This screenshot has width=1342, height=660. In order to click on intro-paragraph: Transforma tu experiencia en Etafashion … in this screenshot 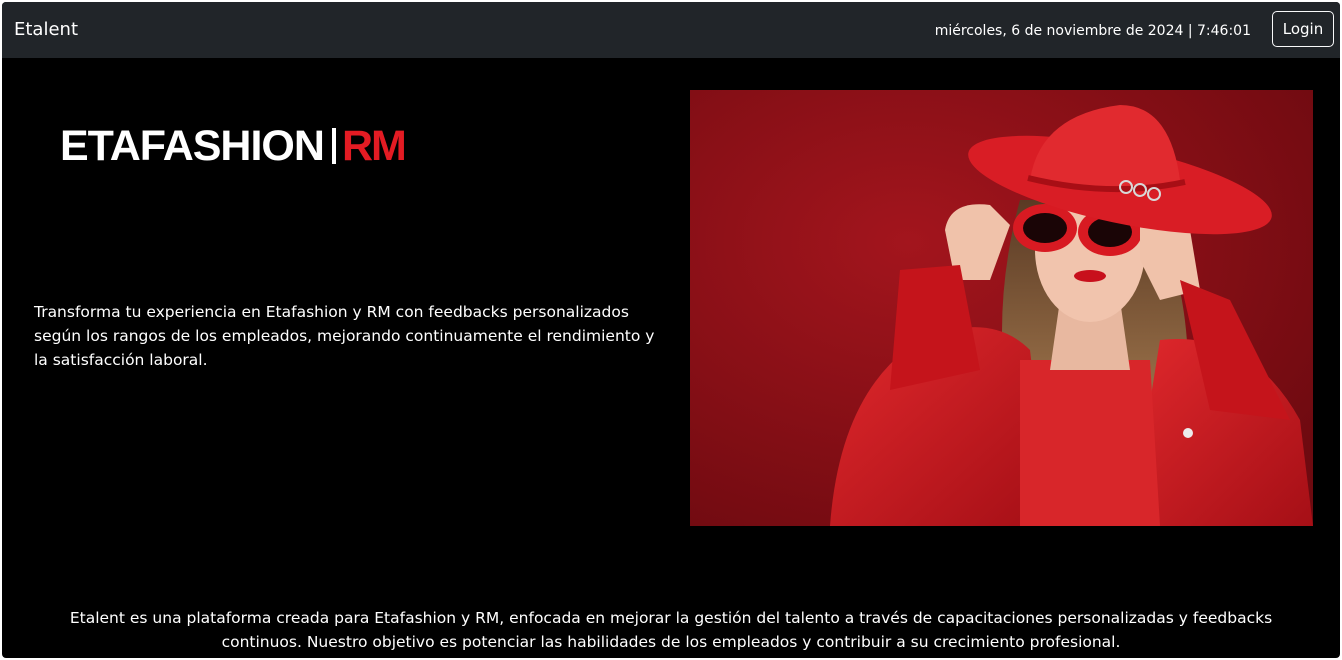, I will do `click(344, 335)`.